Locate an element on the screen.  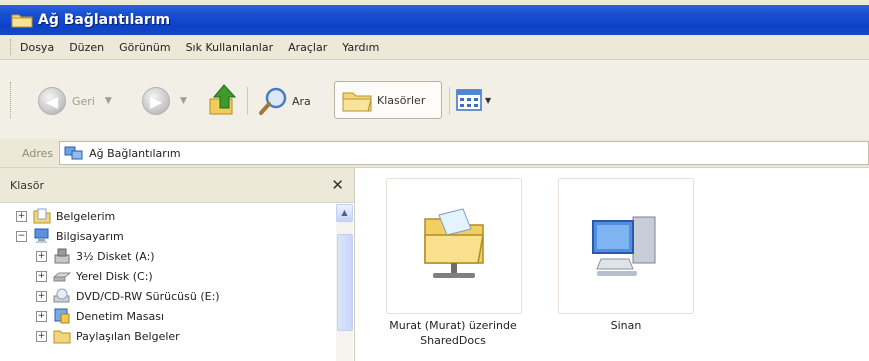
address-label: Adres is located at coordinates (38, 153).